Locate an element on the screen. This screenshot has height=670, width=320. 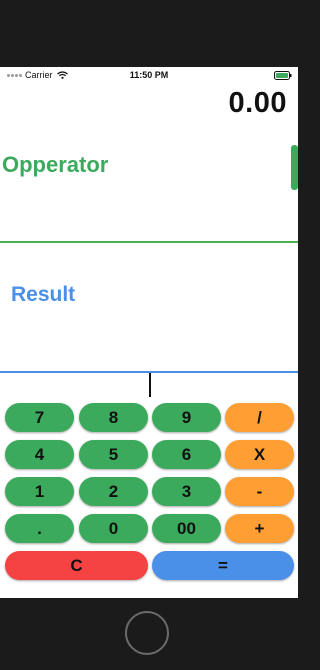
key-divide: / is located at coordinates (259, 417).